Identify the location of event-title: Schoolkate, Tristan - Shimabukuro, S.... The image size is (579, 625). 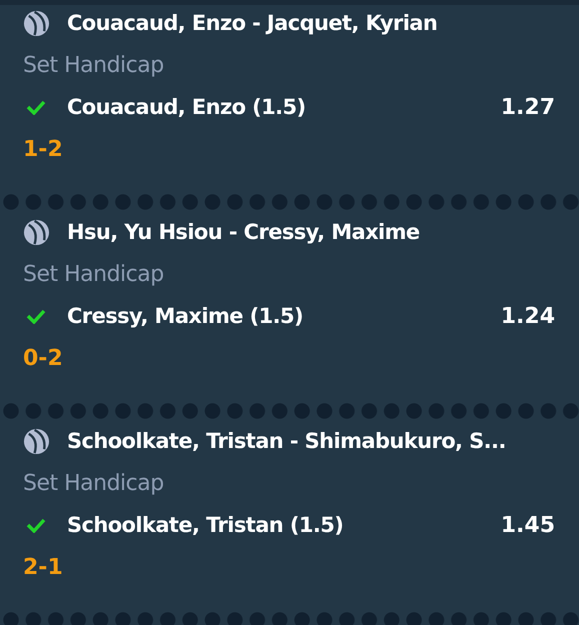
(286, 441).